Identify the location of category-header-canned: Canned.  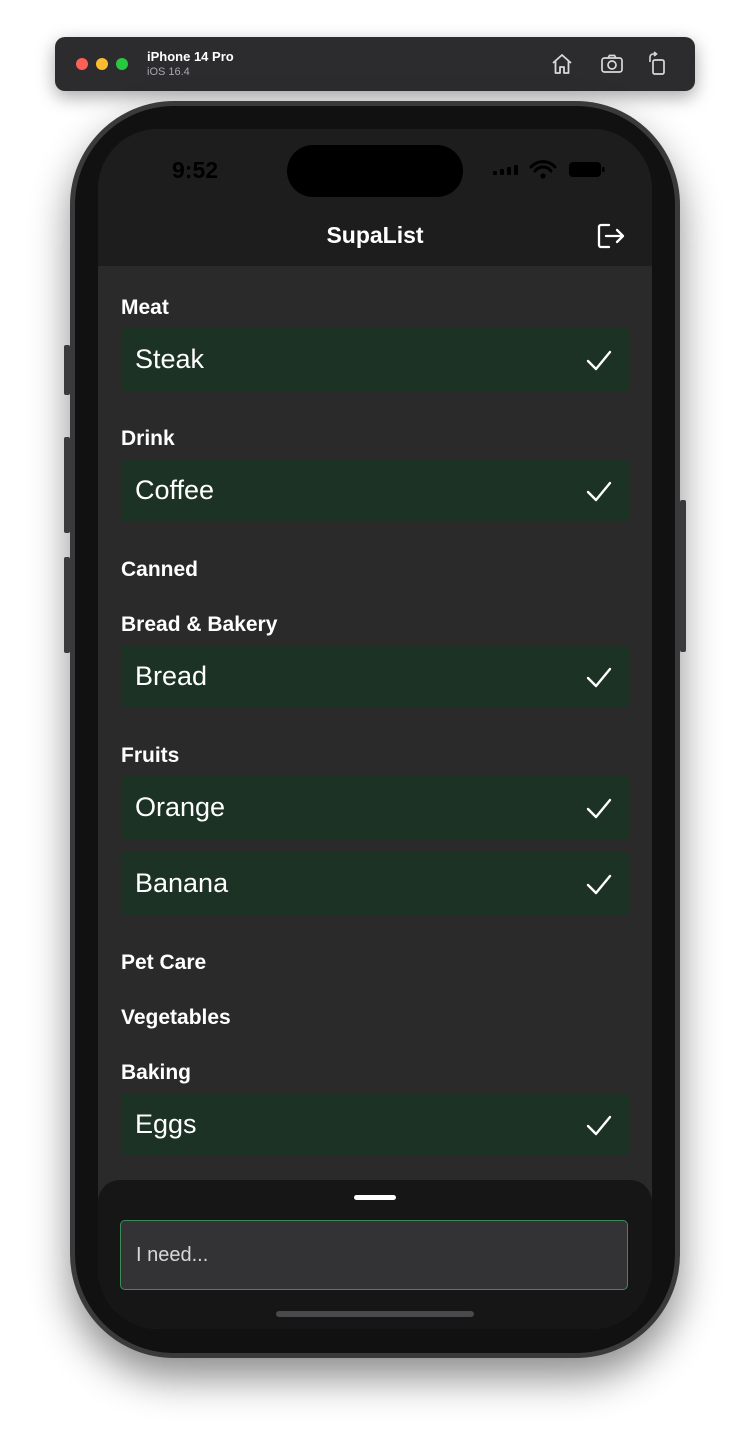
(160, 569).